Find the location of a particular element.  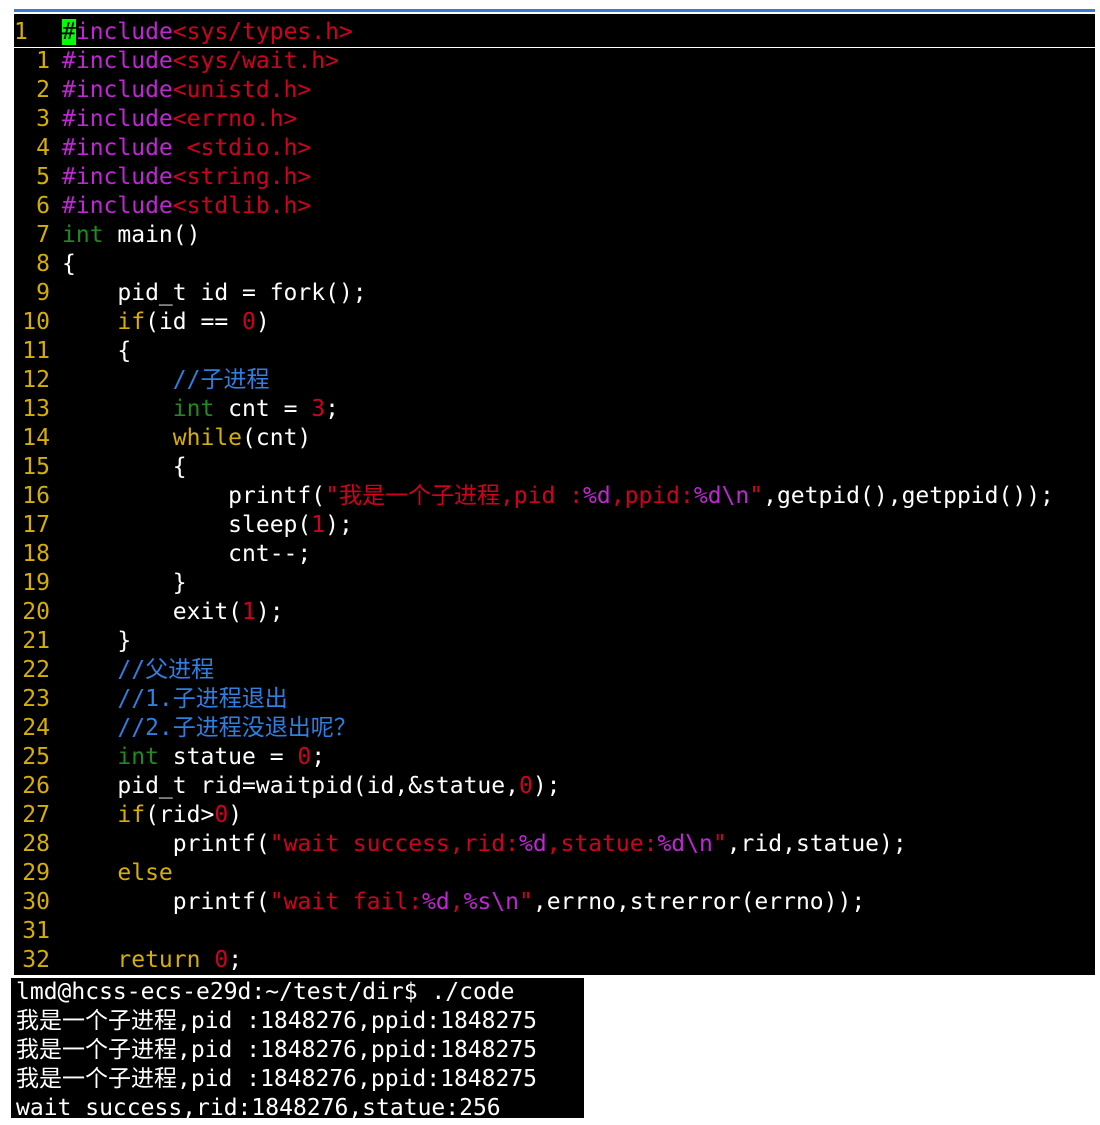

line-number: 17 is located at coordinates (36, 525).